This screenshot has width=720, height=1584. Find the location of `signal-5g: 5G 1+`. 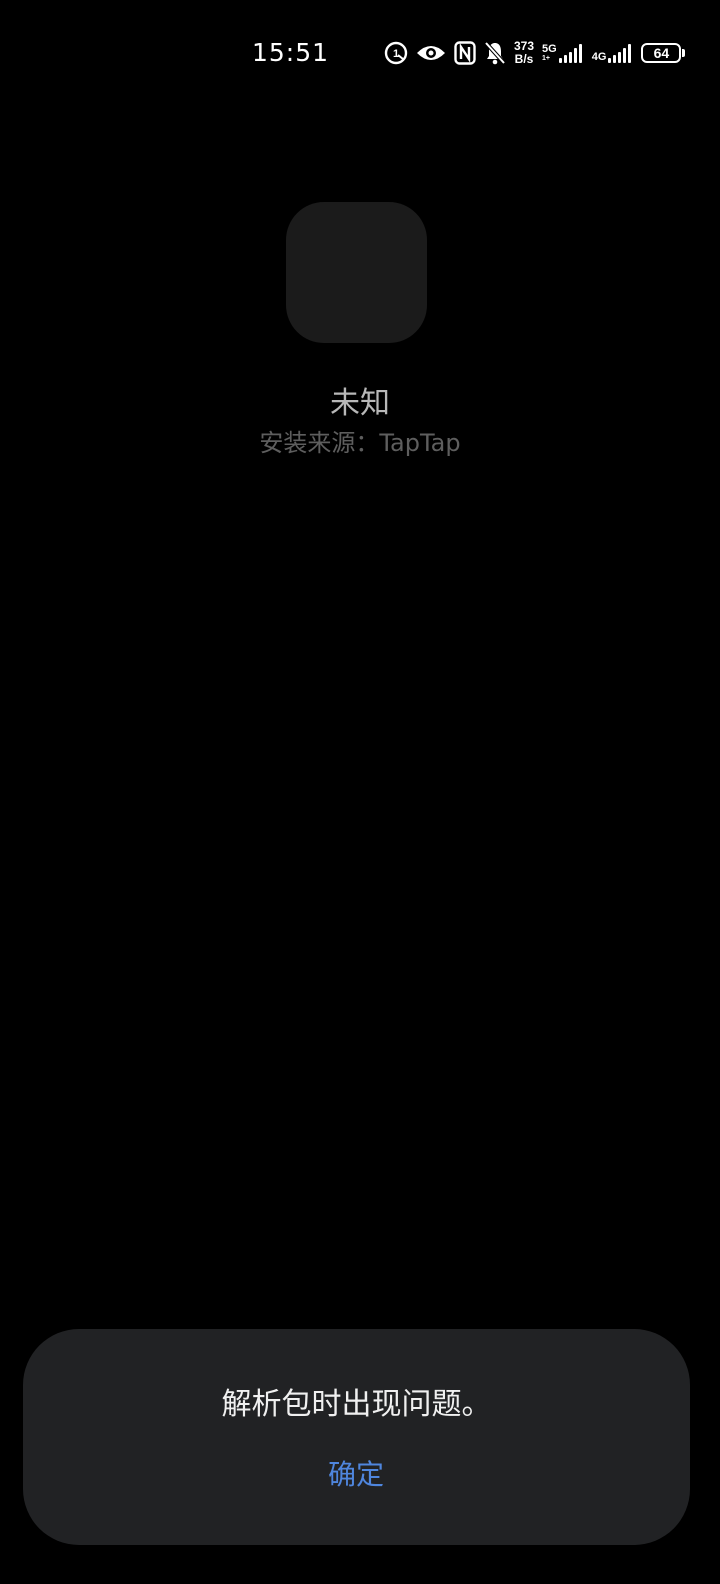

signal-5g: 5G 1+ is located at coordinates (563, 53).